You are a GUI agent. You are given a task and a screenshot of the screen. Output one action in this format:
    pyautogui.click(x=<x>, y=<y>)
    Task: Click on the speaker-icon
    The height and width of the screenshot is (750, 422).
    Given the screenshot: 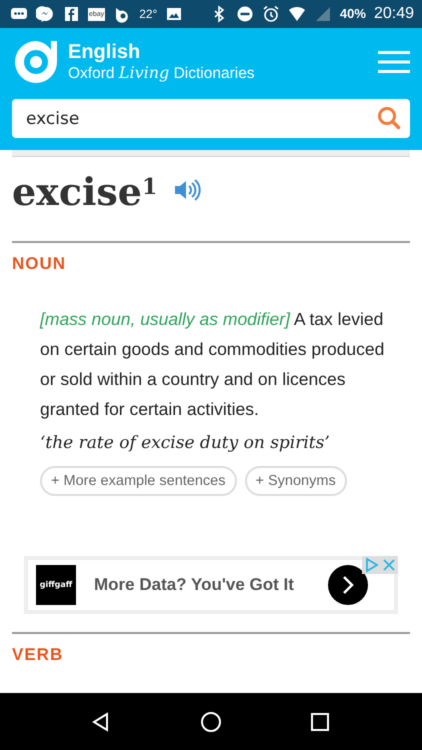 What is the action you would take?
    pyautogui.click(x=187, y=190)
    